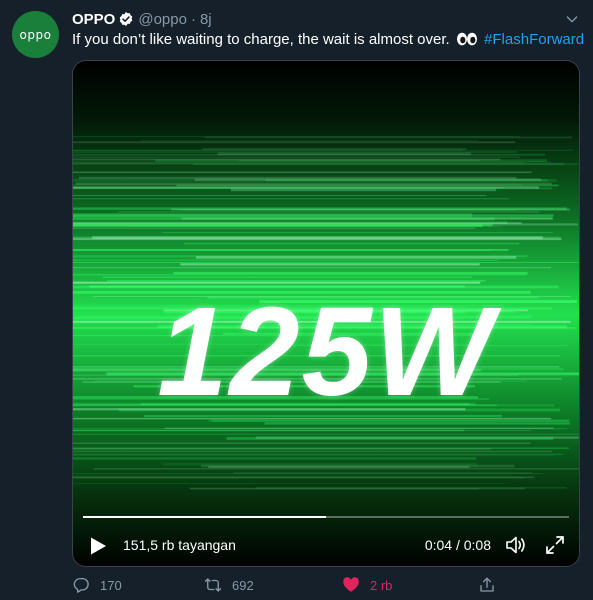  I want to click on video-progress-fill, so click(204, 517).